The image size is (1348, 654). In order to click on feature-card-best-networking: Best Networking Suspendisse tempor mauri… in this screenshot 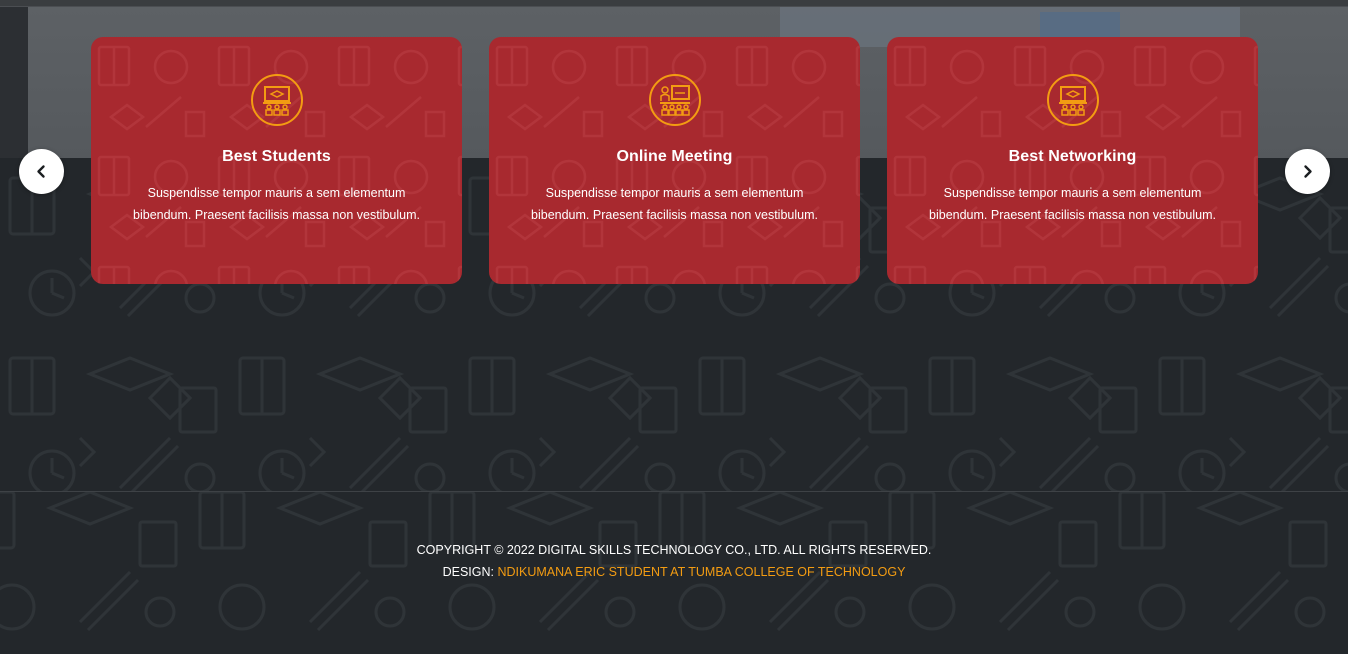, I will do `click(1072, 160)`.